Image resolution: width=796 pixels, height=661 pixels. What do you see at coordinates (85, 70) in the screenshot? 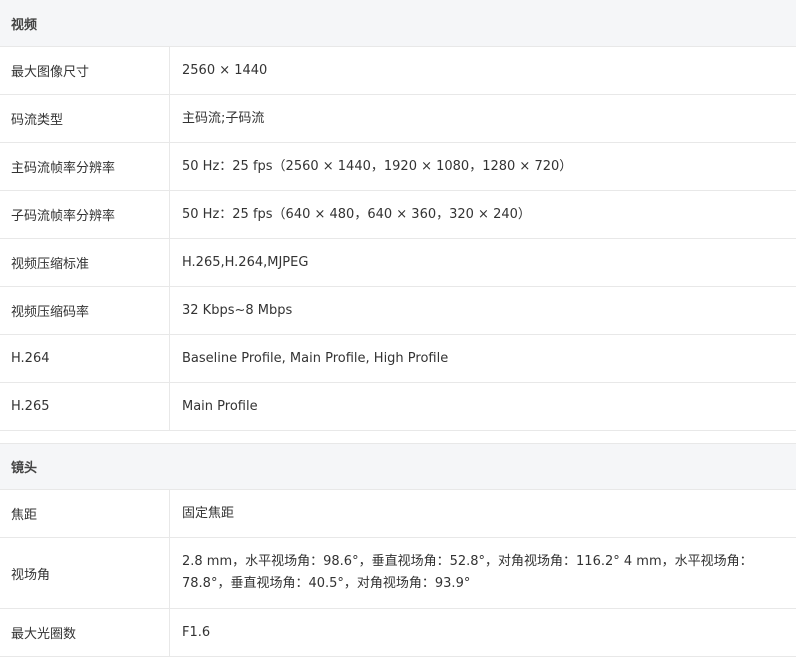
I see `spec-label: 最大图像尺寸` at bounding box center [85, 70].